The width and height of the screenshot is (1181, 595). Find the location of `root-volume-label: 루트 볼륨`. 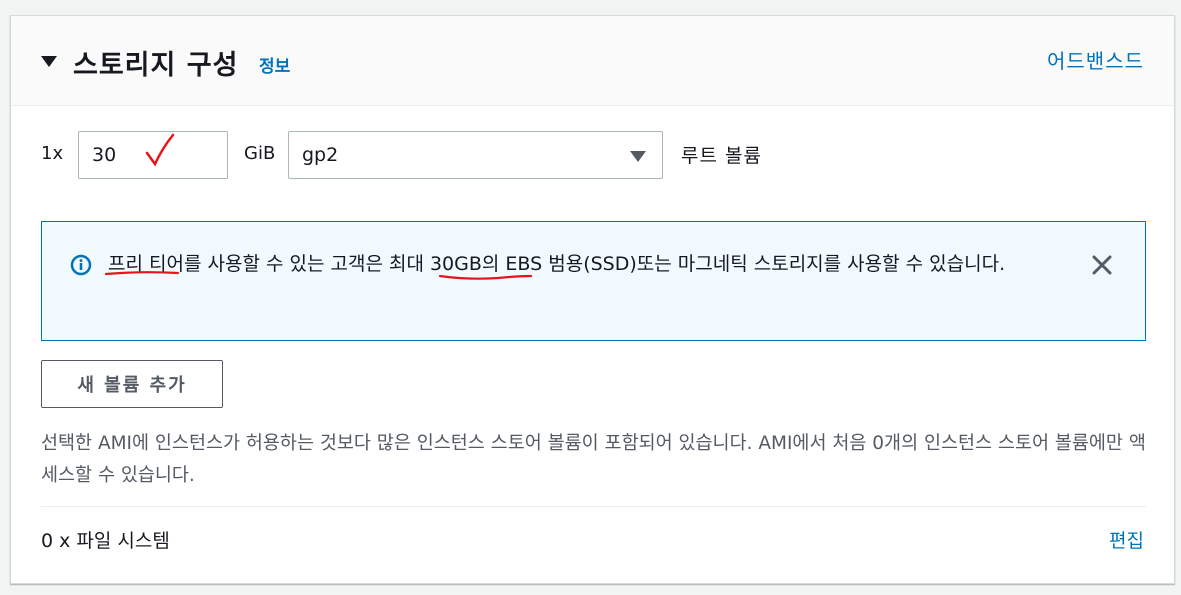

root-volume-label: 루트 볼륨 is located at coordinates (721, 156).